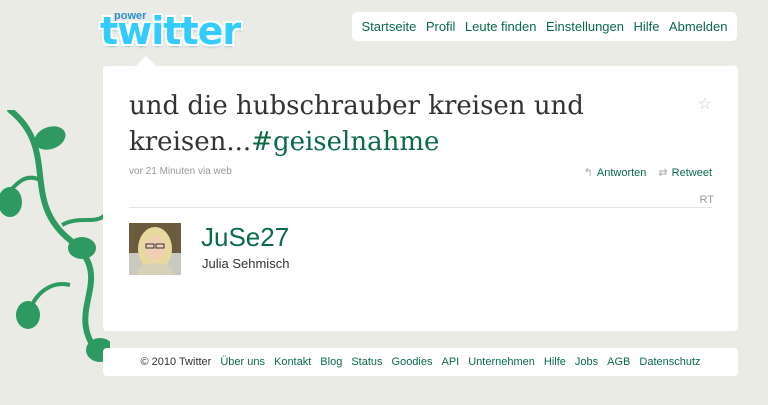 The height and width of the screenshot is (405, 768). I want to click on footer-link-api: API, so click(451, 362).